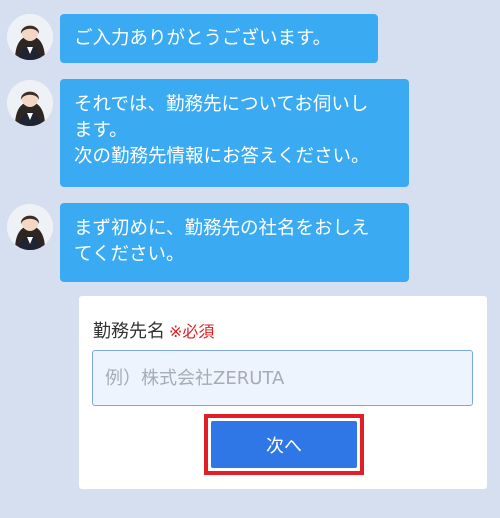 Image resolution: width=500 pixels, height=518 pixels. I want to click on chat-message-line: 次の勤務先情報にお答えください。, so click(222, 156).